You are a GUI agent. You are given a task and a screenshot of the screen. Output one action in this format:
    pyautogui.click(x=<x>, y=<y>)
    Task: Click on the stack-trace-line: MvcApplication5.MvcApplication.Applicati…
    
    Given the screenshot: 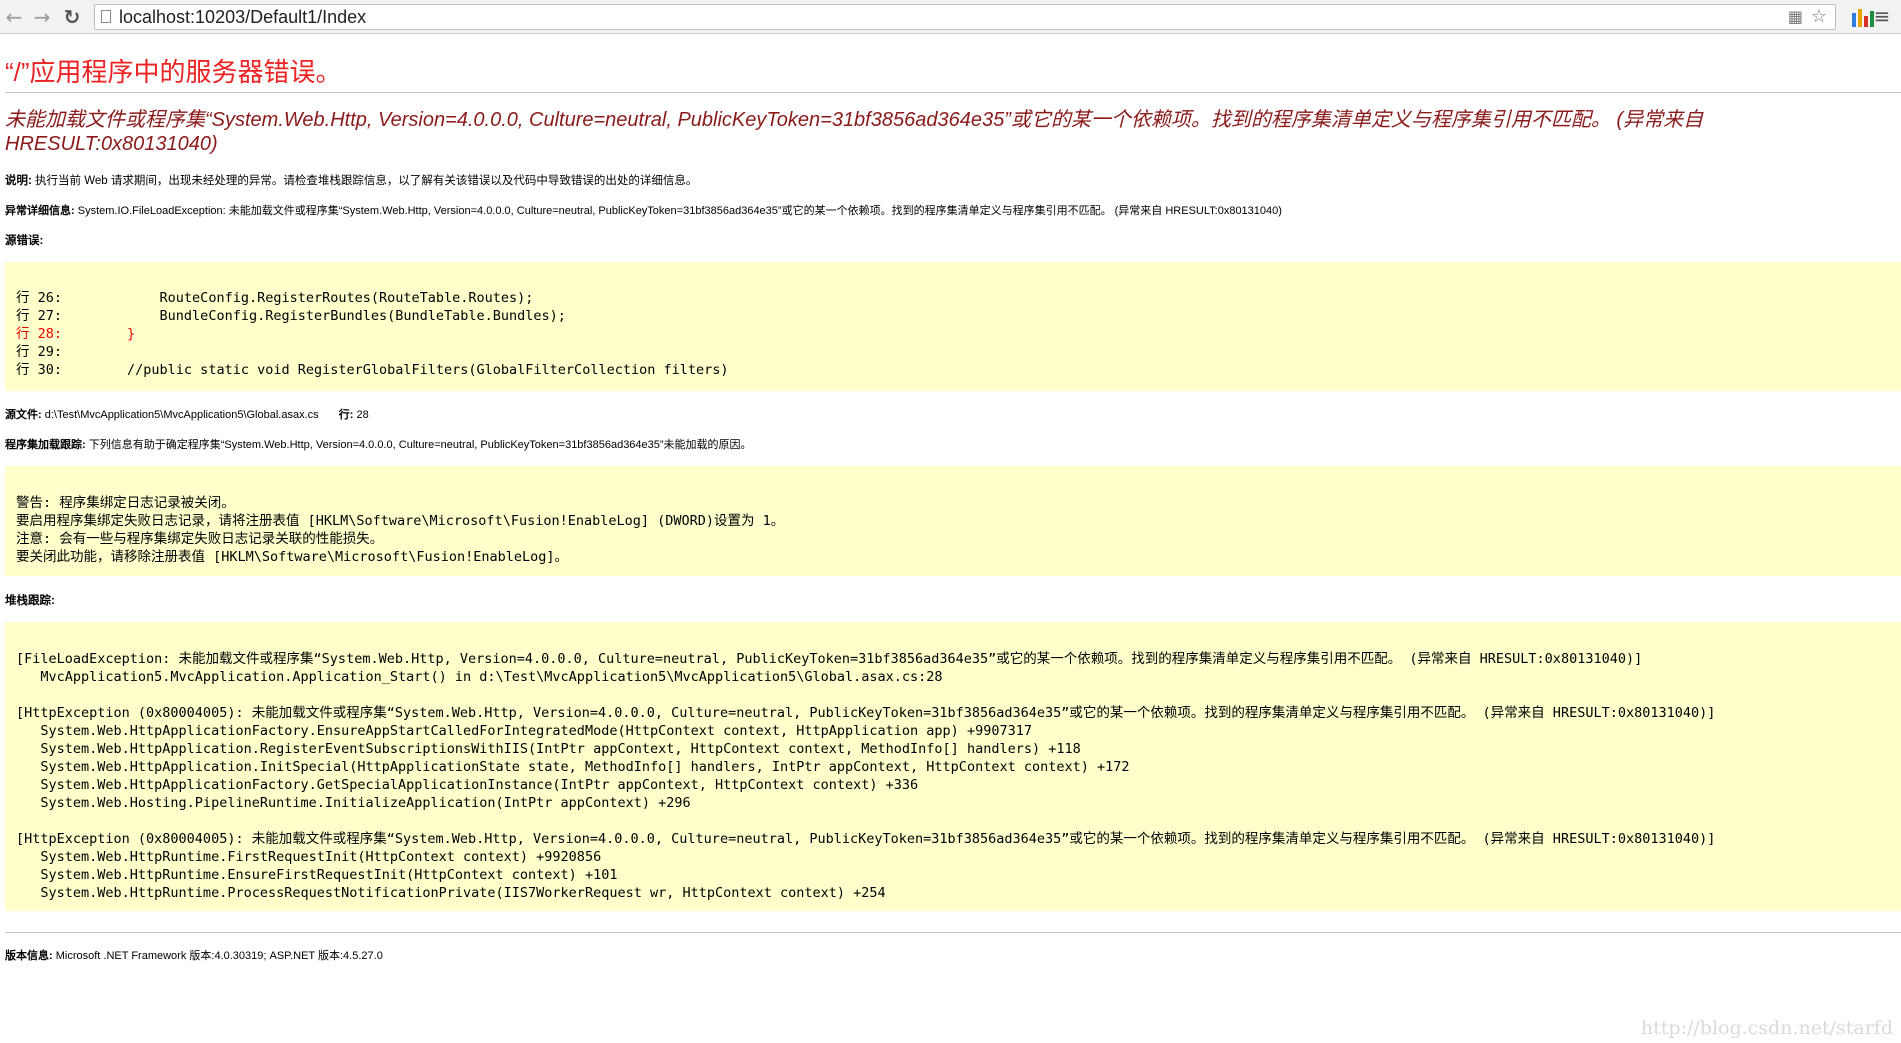 What is the action you would take?
    pyautogui.click(x=479, y=677)
    